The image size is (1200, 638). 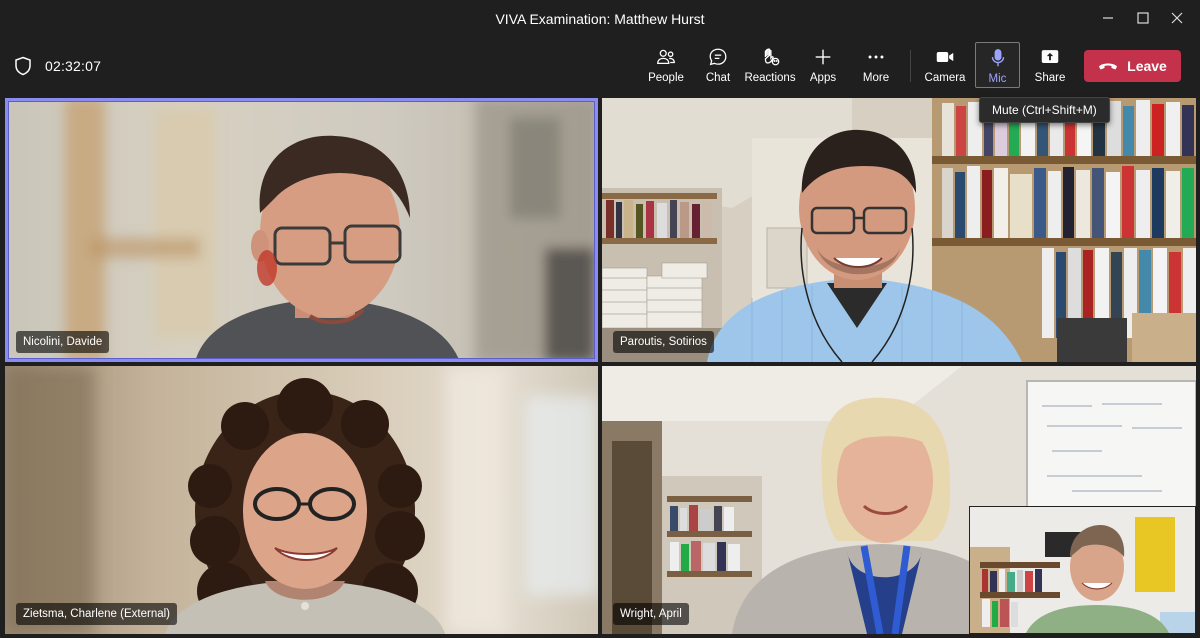 What do you see at coordinates (718, 57) in the screenshot?
I see `chat-icon` at bounding box center [718, 57].